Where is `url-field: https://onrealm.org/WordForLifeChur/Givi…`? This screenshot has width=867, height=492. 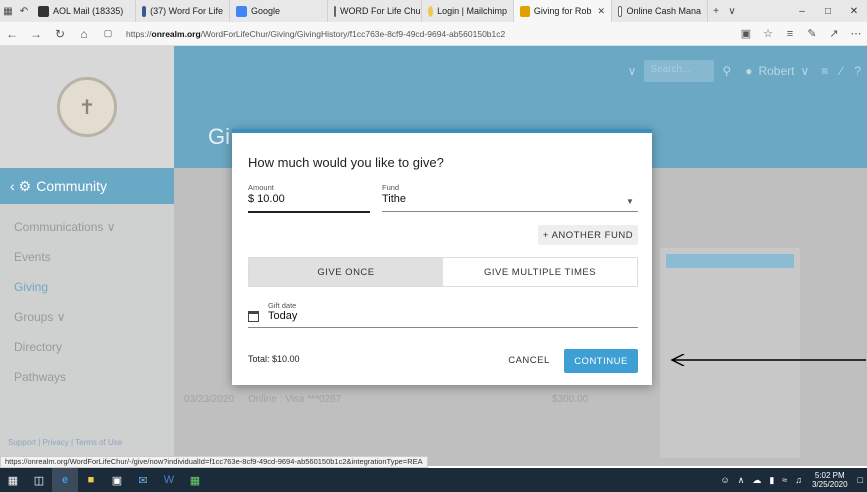 url-field: https://onrealm.org/WordForLifeChur/Givi… is located at coordinates (430, 34).